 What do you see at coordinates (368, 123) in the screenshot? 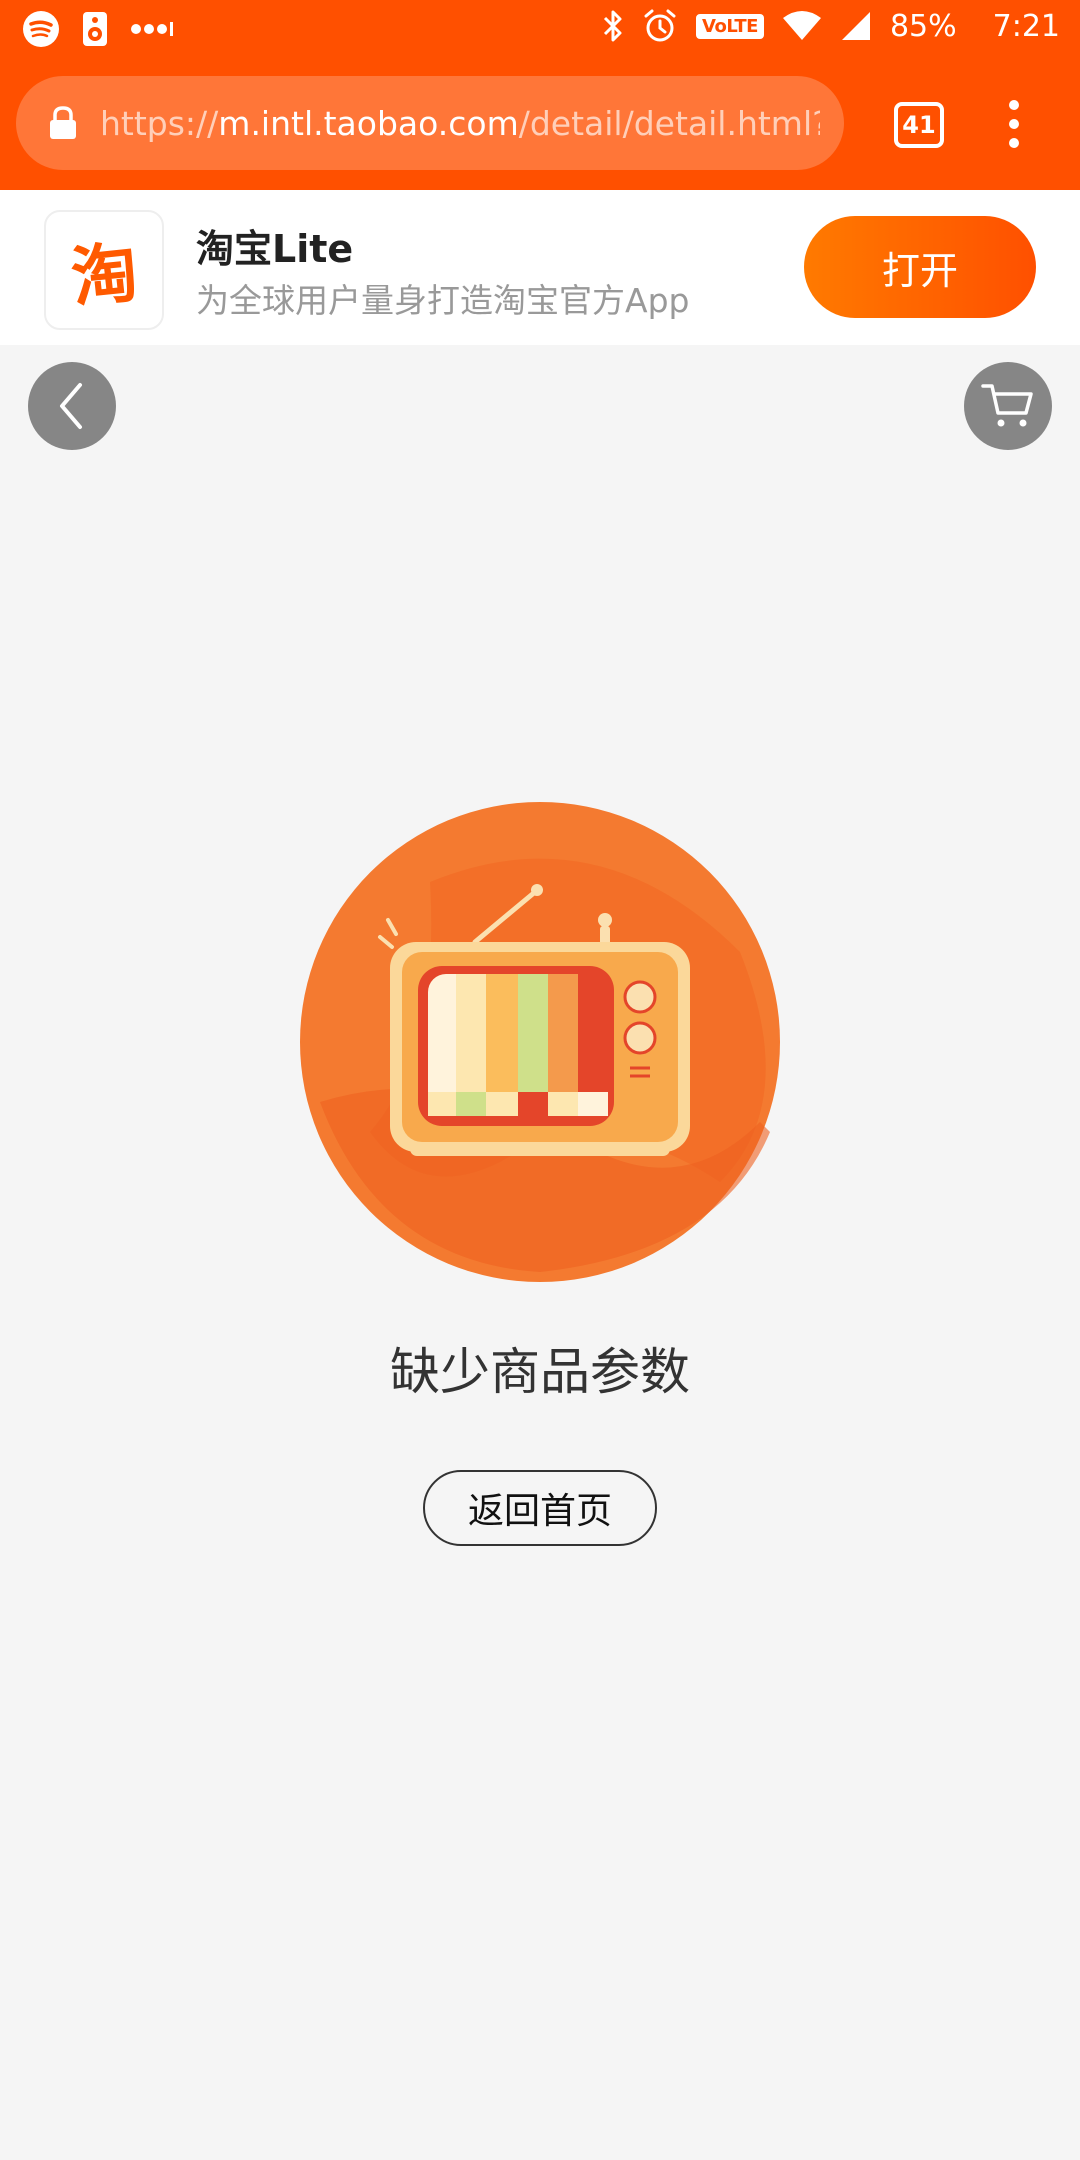
I see `url-domain: m.intl.taobao.com` at bounding box center [368, 123].